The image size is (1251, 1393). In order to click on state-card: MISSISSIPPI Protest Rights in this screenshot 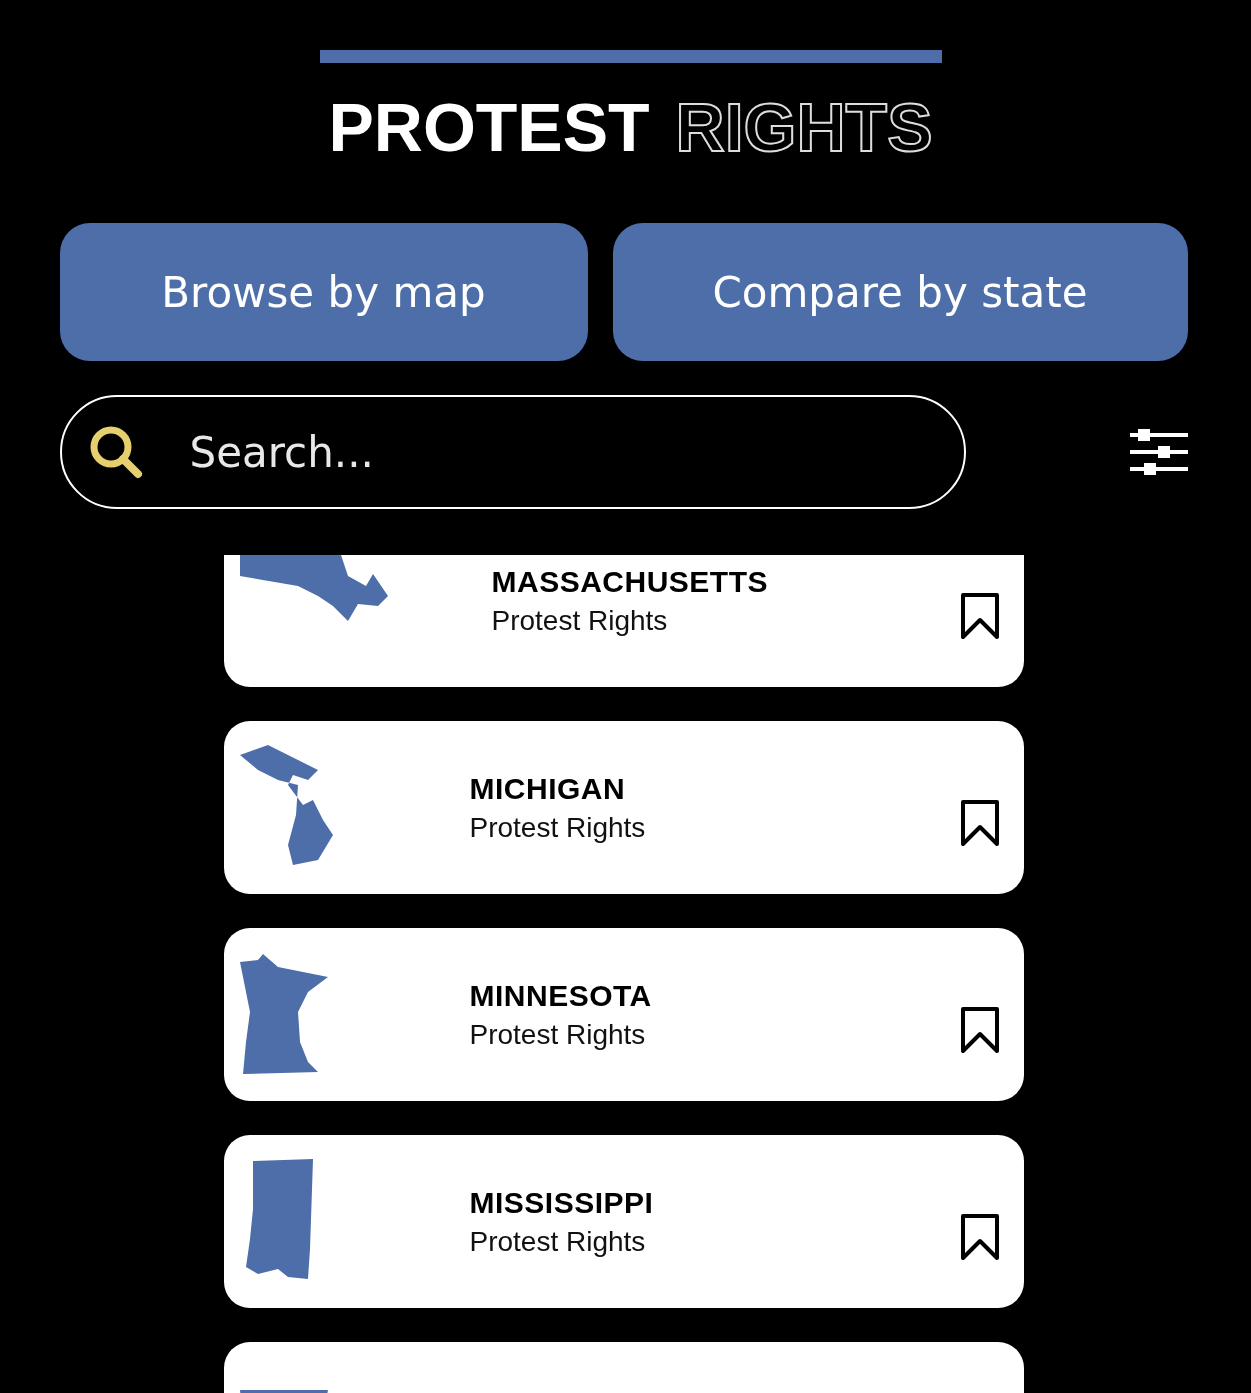, I will do `click(623, 1221)`.